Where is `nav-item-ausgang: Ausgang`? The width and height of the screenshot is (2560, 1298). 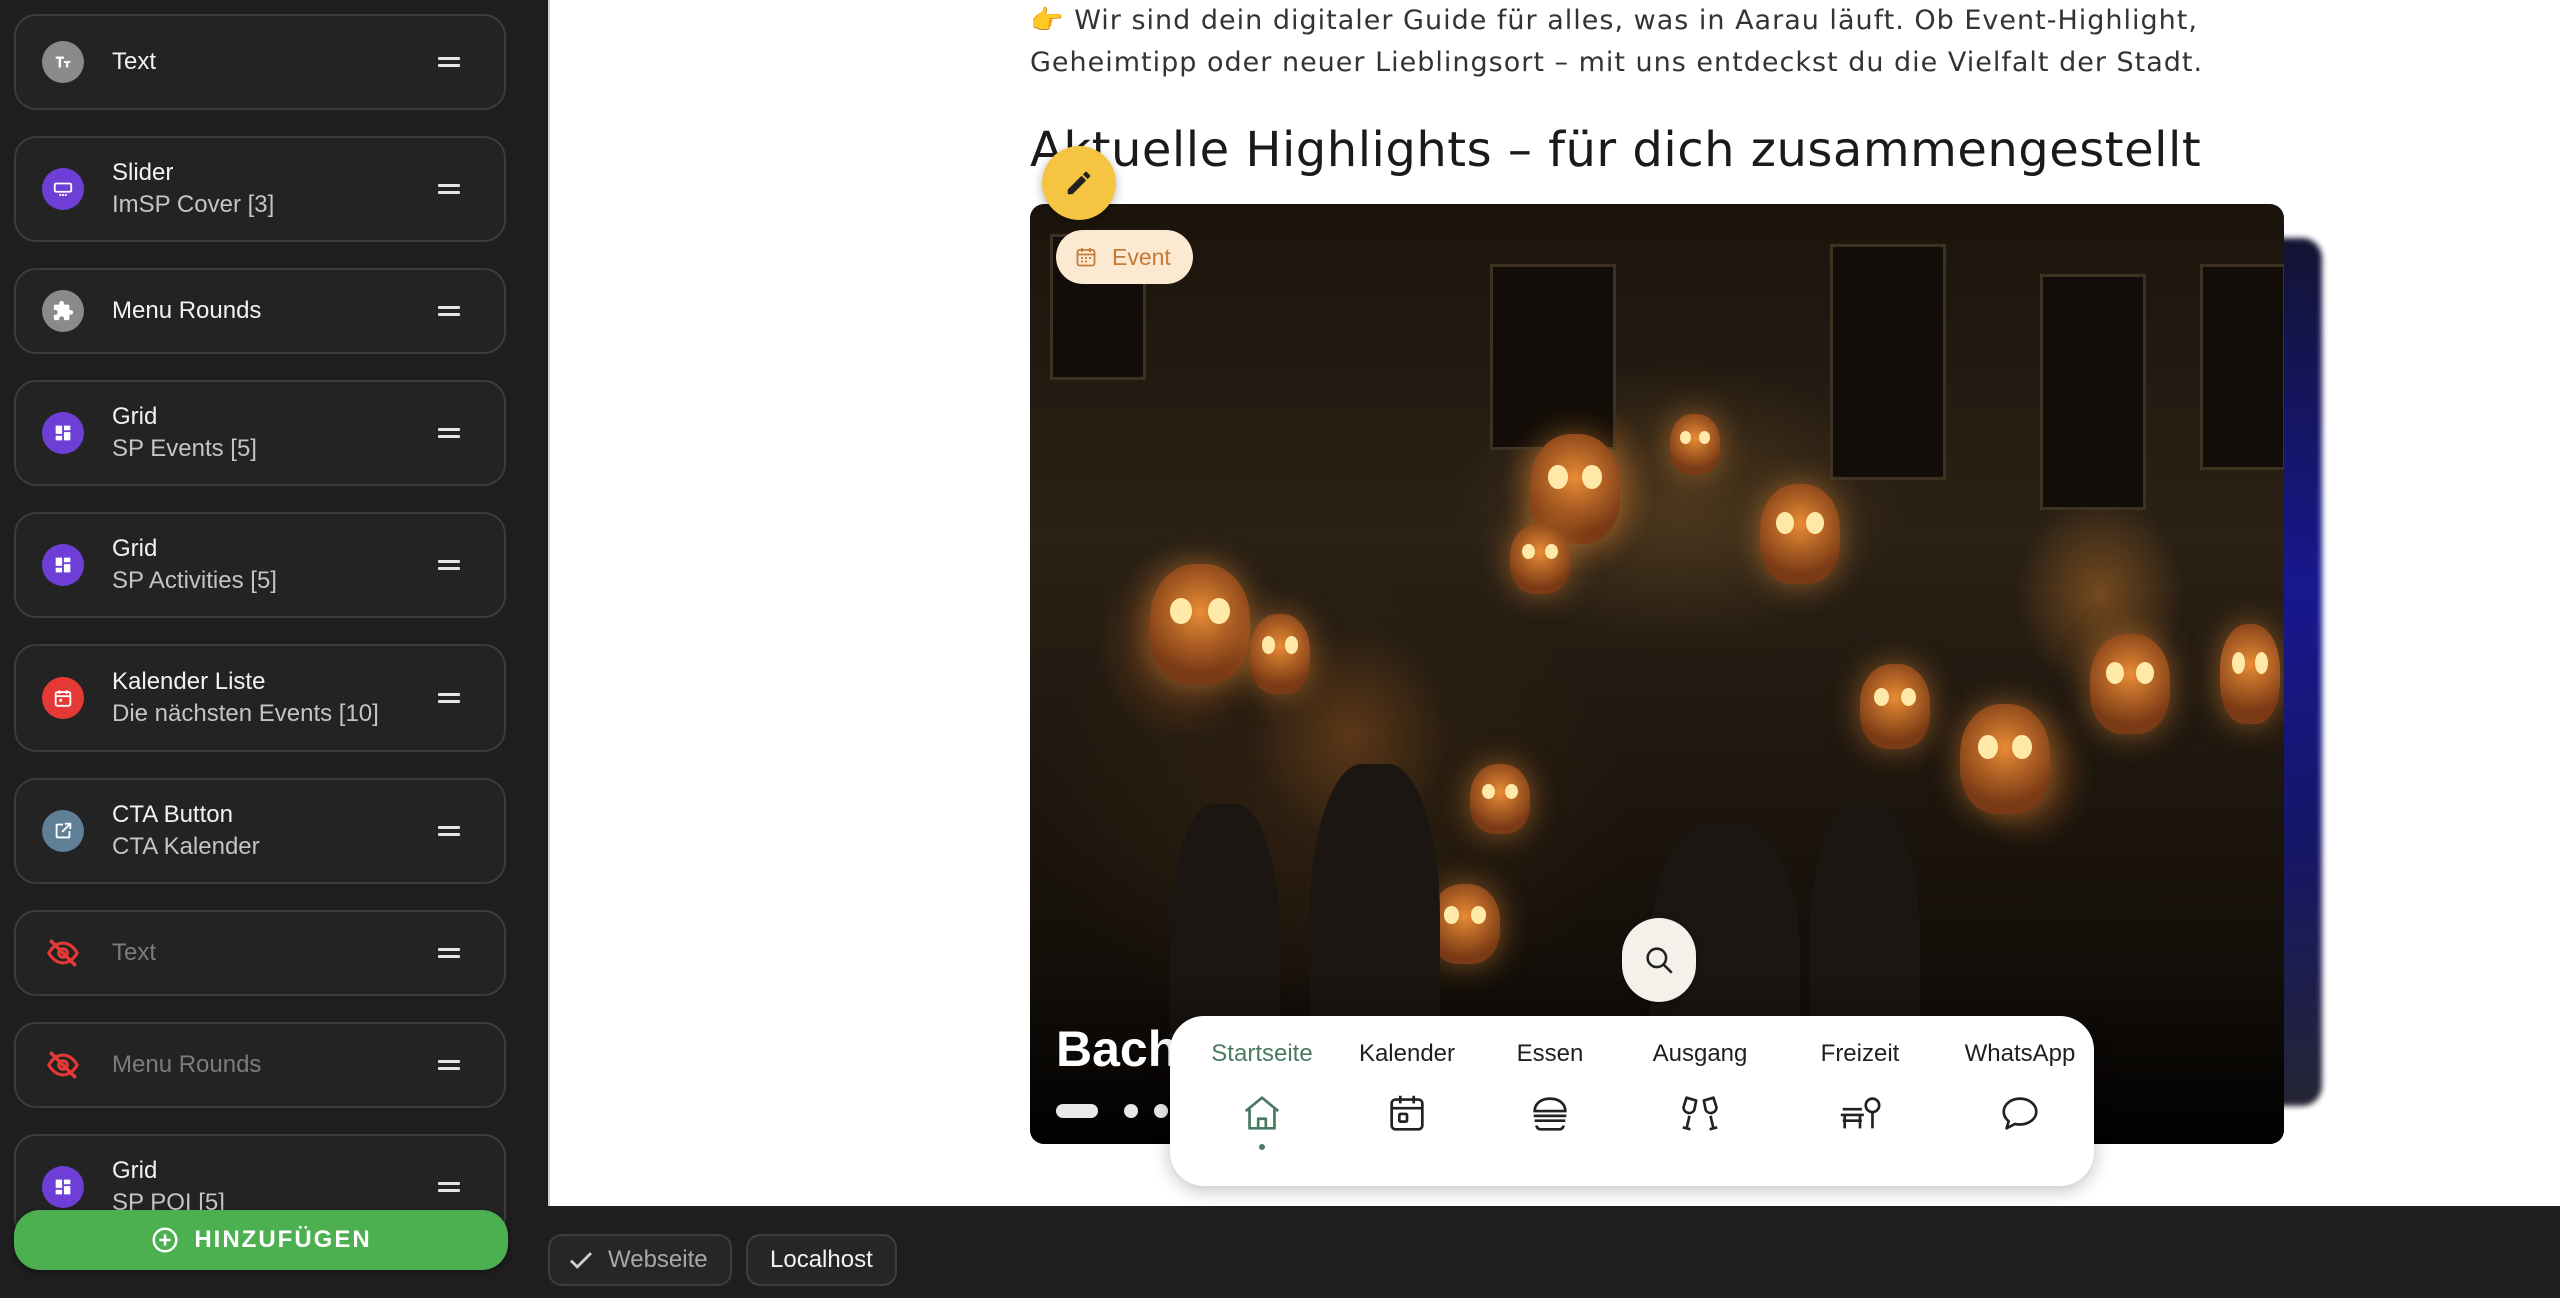
nav-item-ausgang: Ausgang is located at coordinates (1700, 1101).